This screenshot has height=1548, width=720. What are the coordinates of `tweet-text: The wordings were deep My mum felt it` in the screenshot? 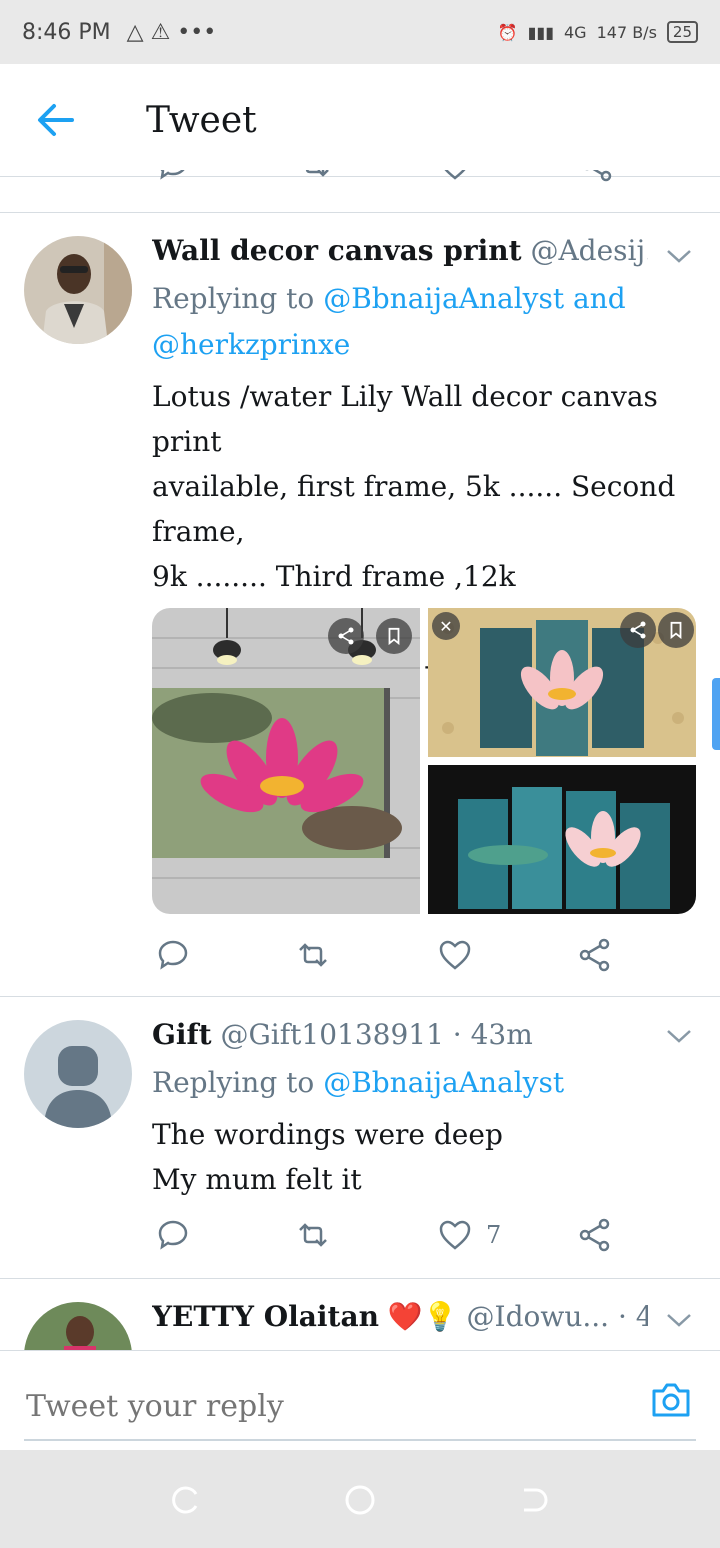 It's located at (424, 1157).